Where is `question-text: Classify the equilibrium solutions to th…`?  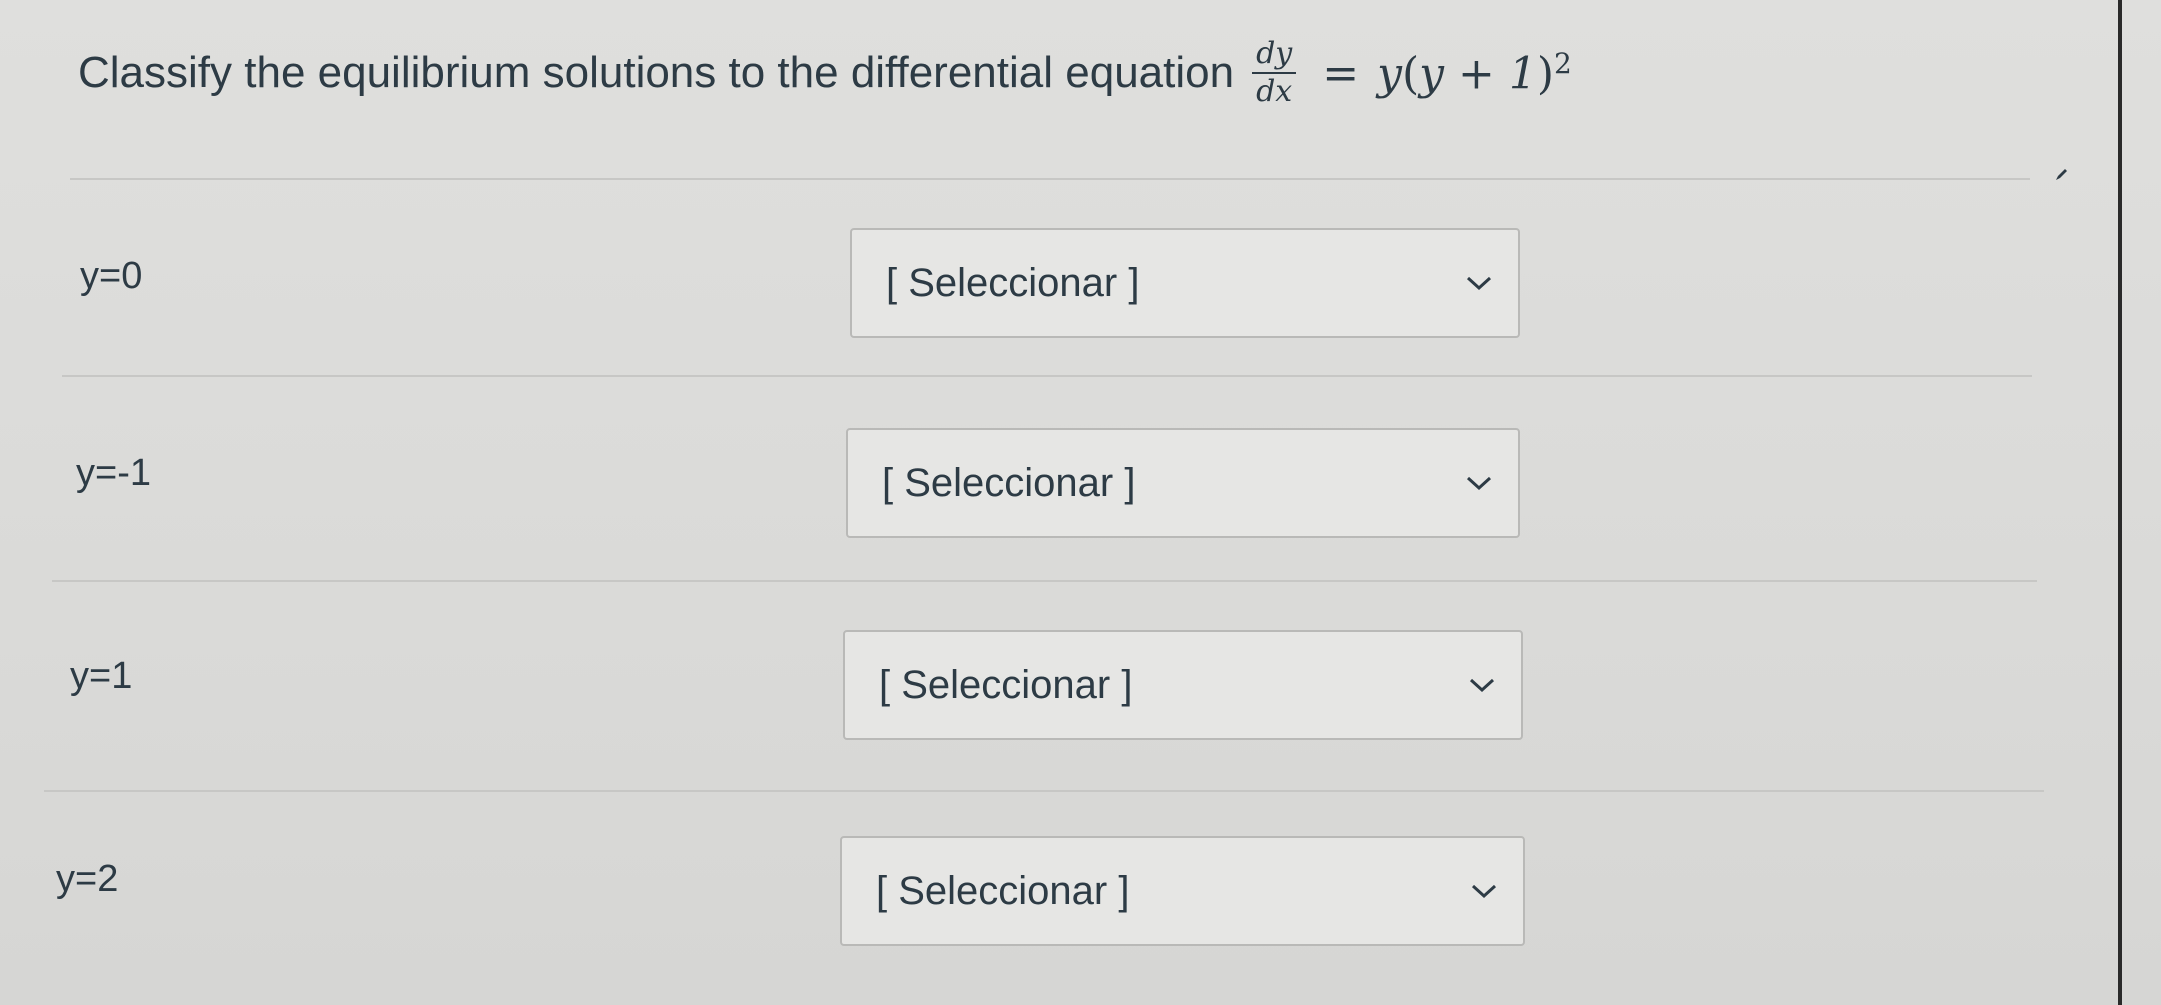 question-text: Classify the equilibrium solutions to th… is located at coordinates (825, 73).